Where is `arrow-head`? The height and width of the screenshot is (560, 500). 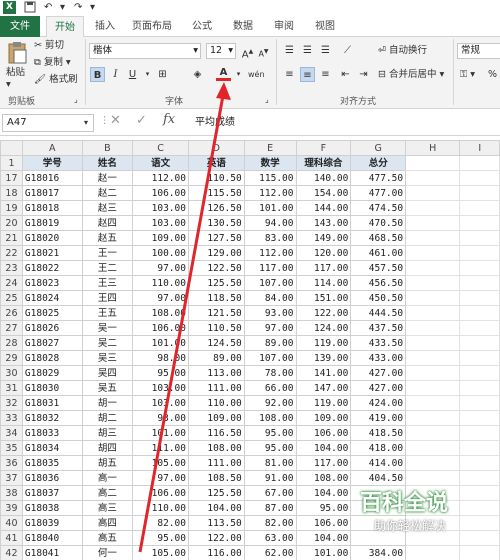
arrow-head is located at coordinates (223, 91).